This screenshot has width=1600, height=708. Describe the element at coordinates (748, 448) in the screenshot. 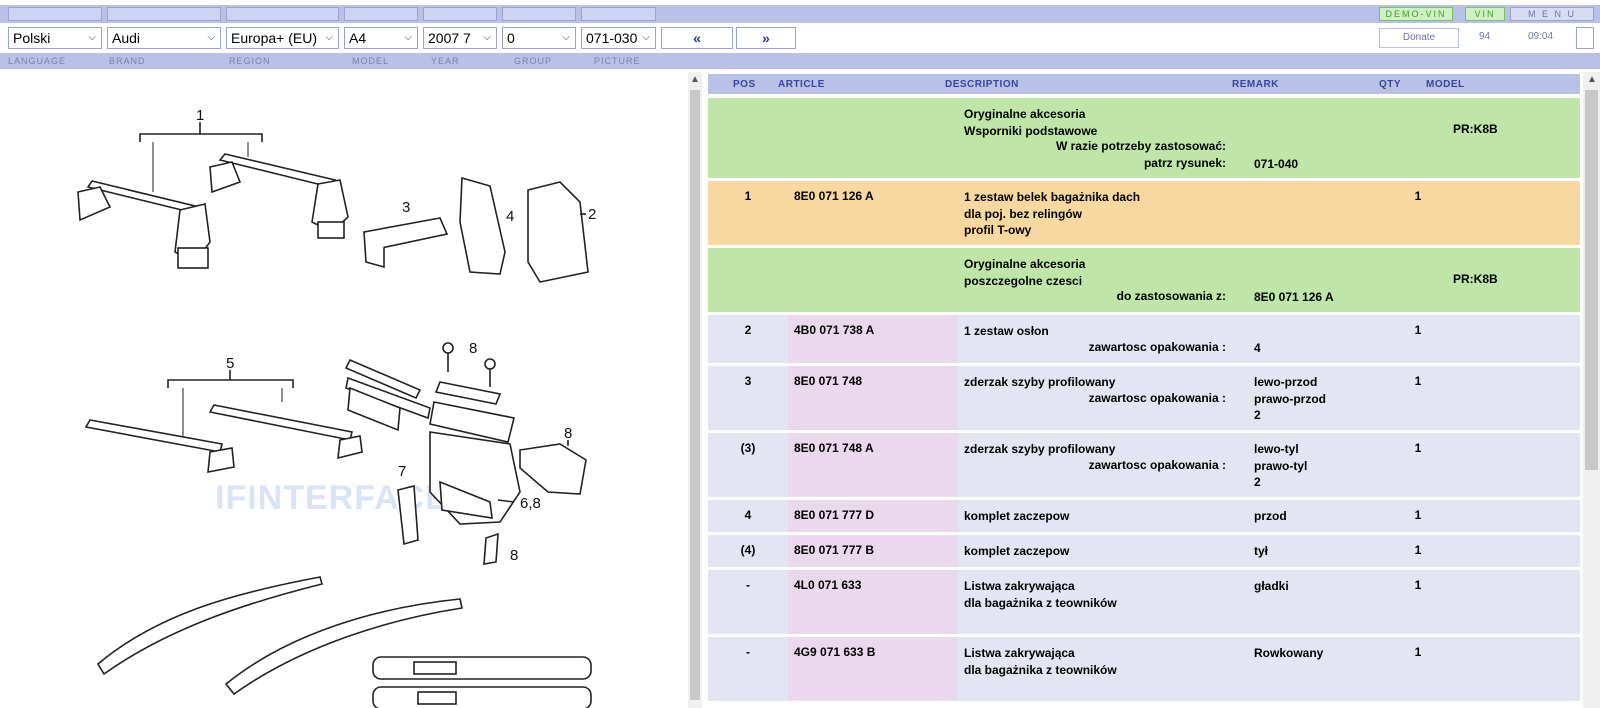

I see `cell-pos: (3)` at that location.